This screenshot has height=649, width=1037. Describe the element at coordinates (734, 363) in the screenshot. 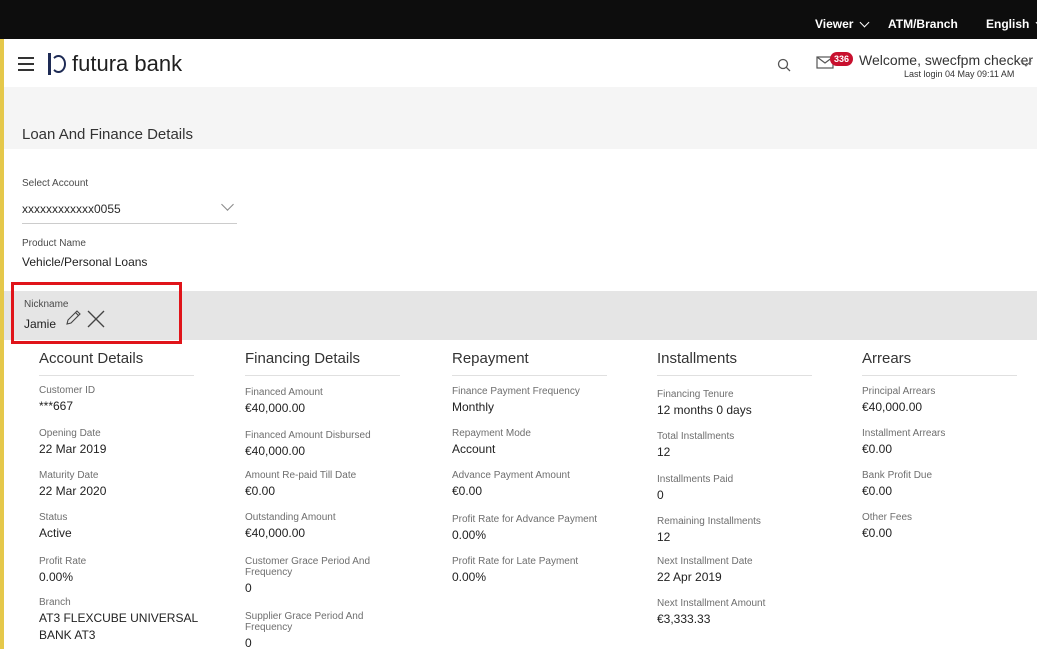

I see `section-title: Installments` at that location.